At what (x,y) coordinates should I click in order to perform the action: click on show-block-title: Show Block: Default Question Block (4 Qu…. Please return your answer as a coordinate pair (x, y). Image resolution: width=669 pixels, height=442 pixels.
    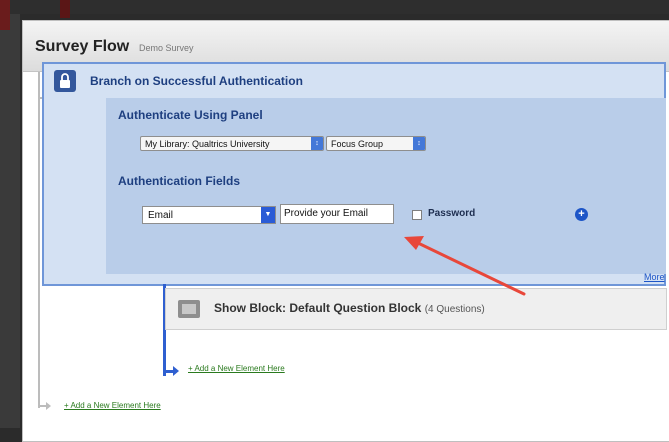
    Looking at the image, I should click on (349, 308).